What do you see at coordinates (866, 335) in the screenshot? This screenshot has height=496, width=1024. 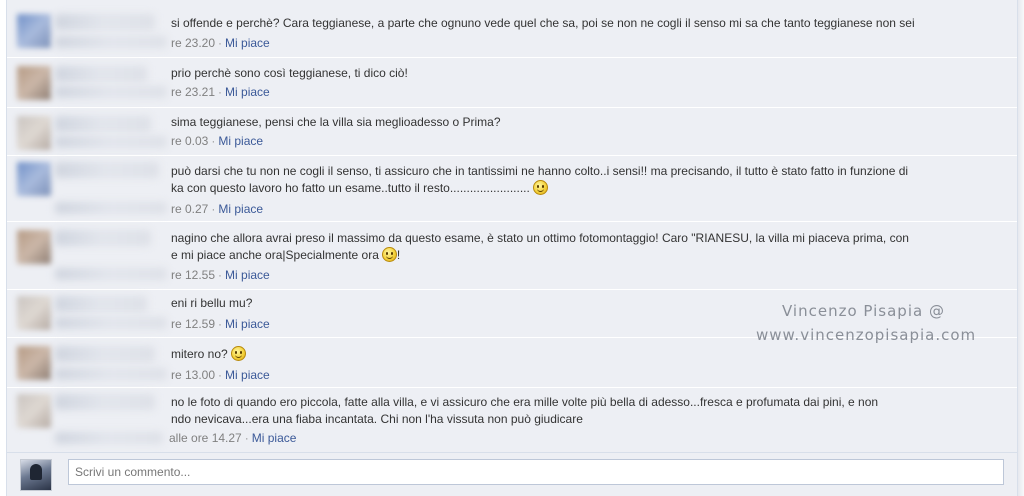 I see `watermark-line-2: www.vincenzopisapia.com` at bounding box center [866, 335].